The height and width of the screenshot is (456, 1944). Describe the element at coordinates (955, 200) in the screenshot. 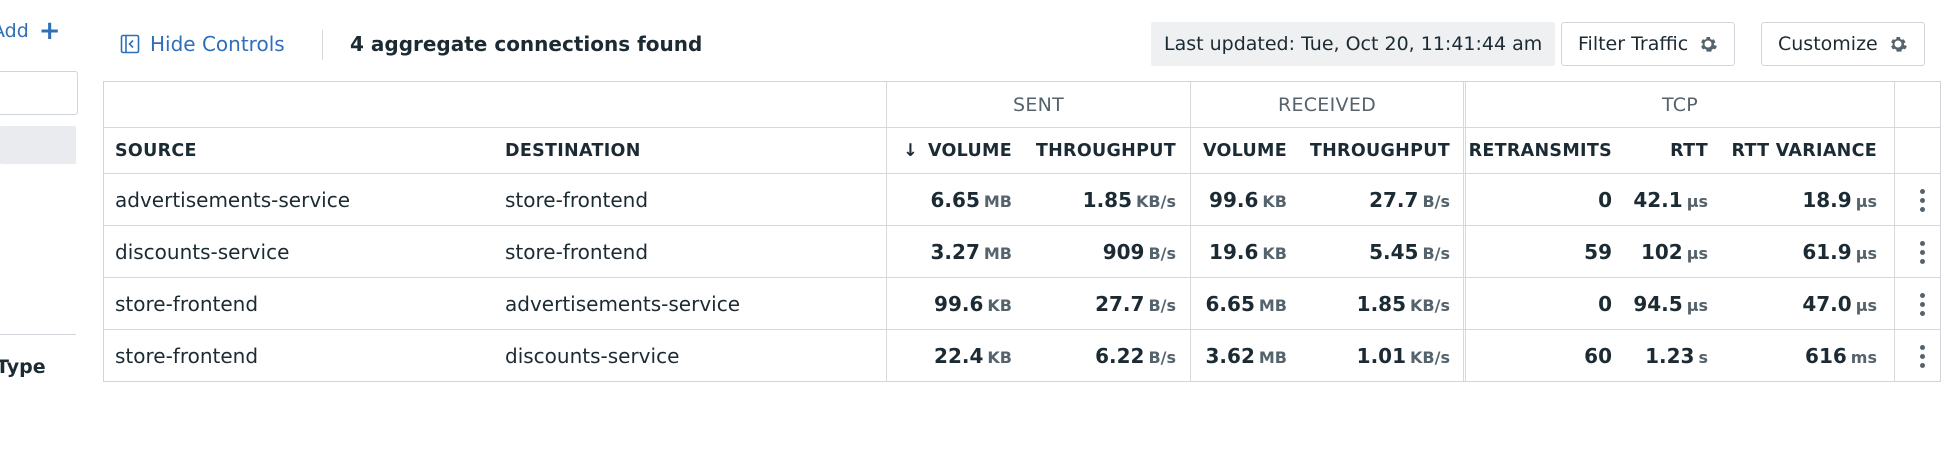

I see `sent-volume-value: 6.65` at that location.